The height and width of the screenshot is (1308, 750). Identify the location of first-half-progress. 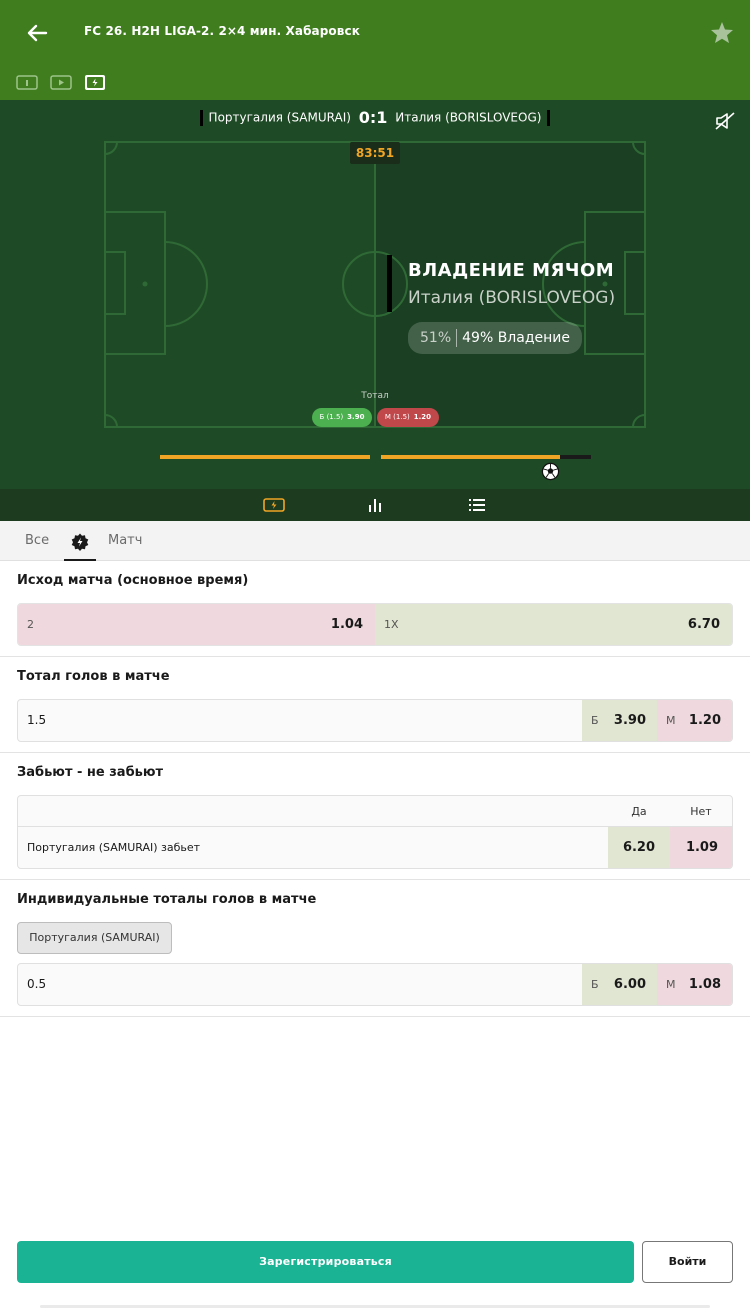
(265, 457).